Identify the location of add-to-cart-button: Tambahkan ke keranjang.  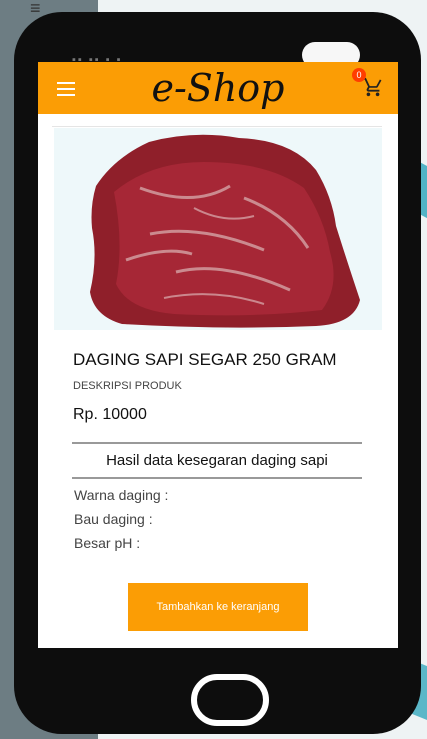
(218, 607).